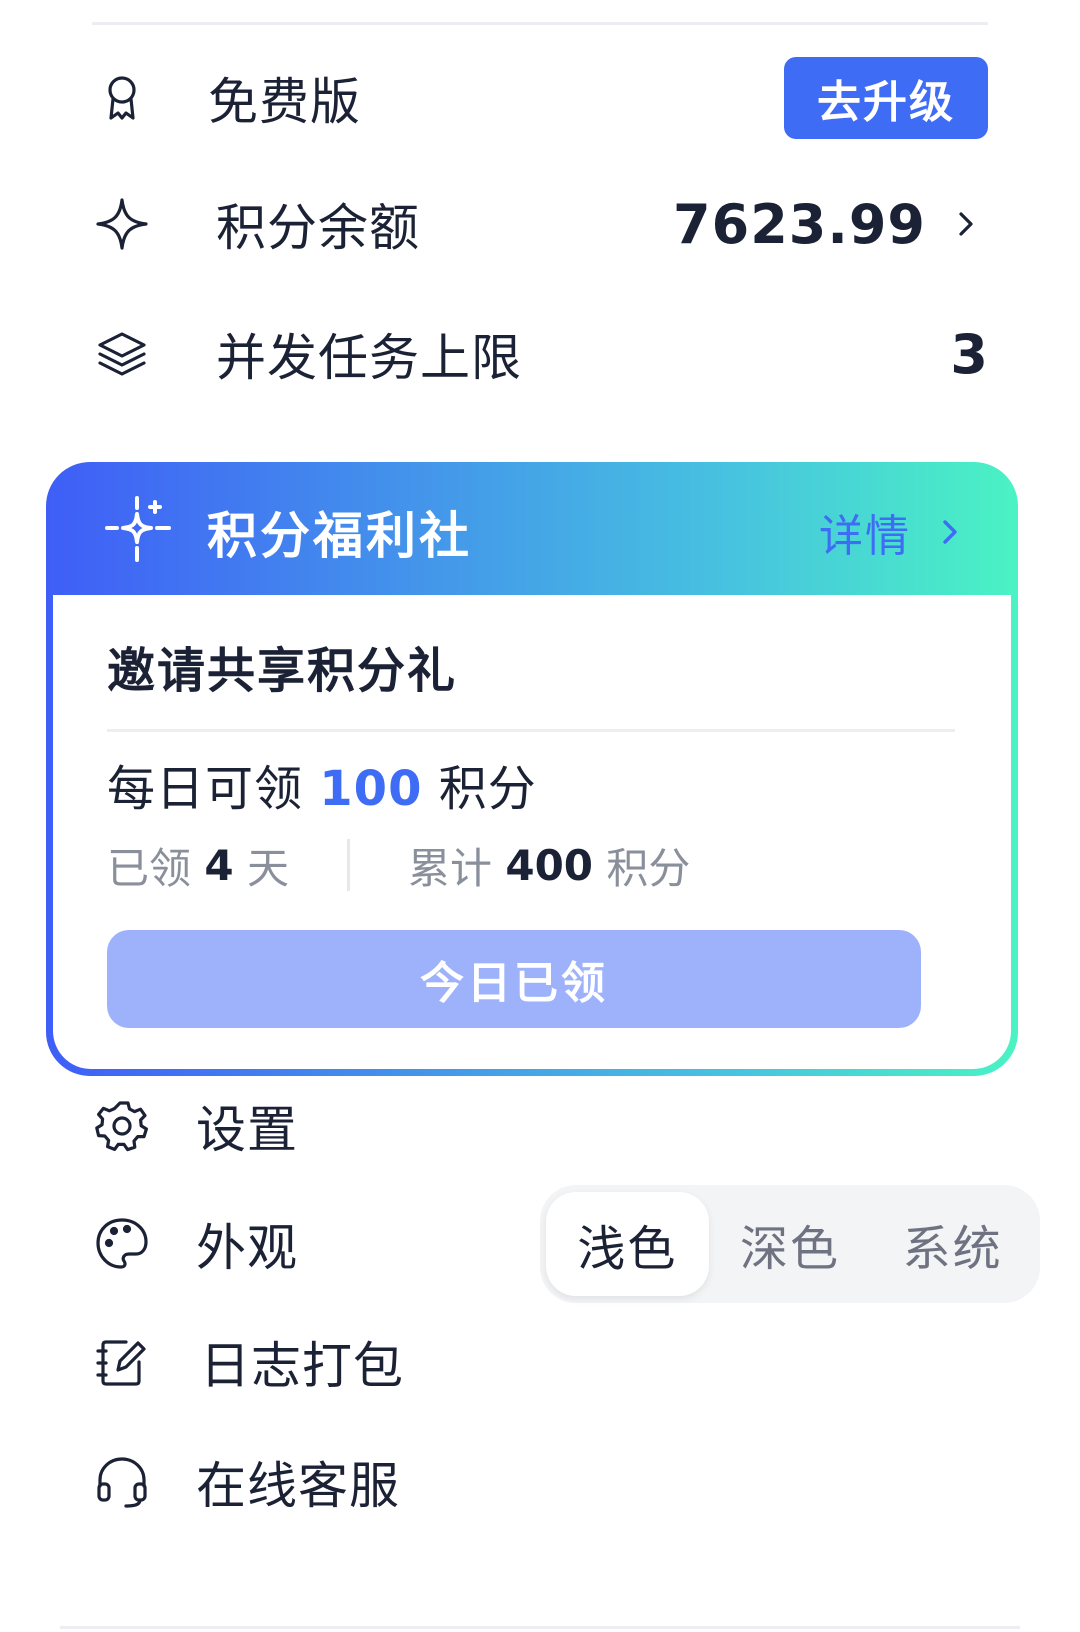  What do you see at coordinates (348, 865) in the screenshot?
I see `stats-separator` at bounding box center [348, 865].